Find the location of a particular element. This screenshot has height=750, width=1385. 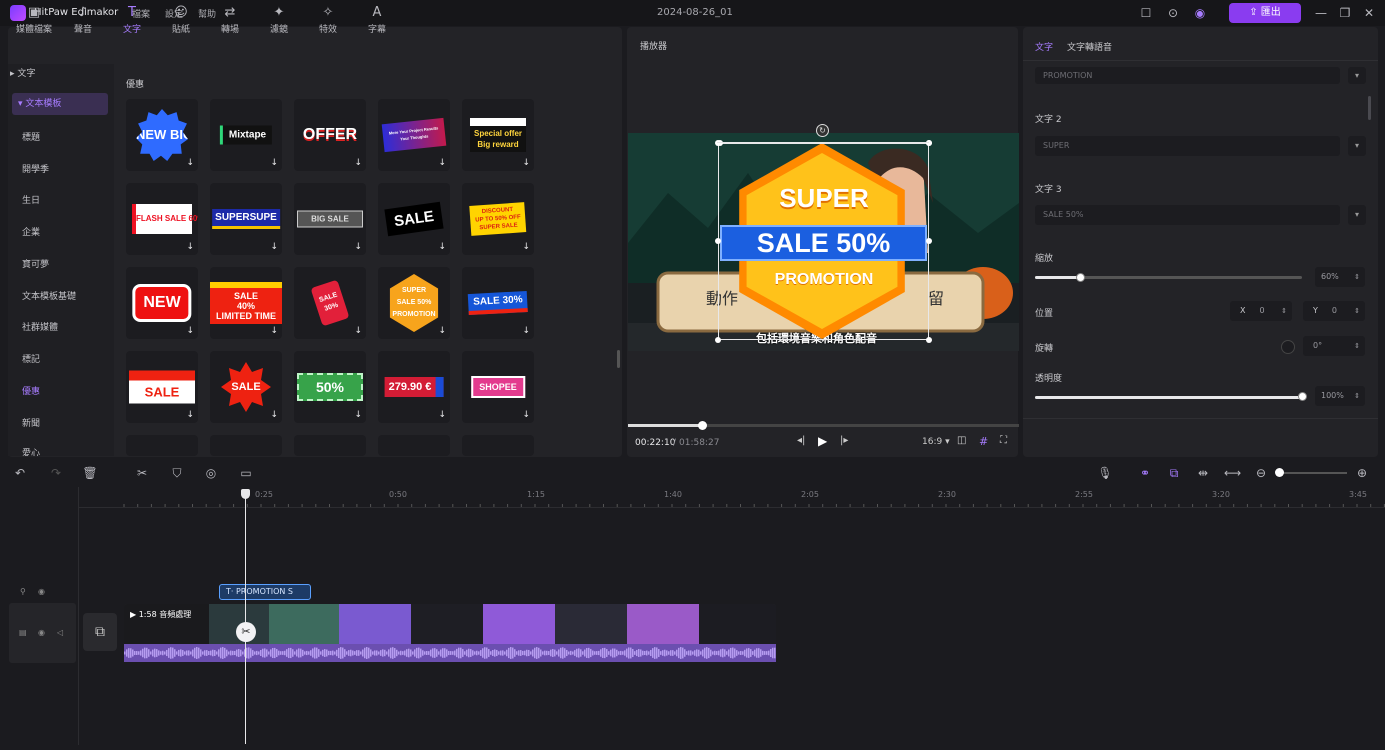

redo-icon: ↷ is located at coordinates (56, 473).